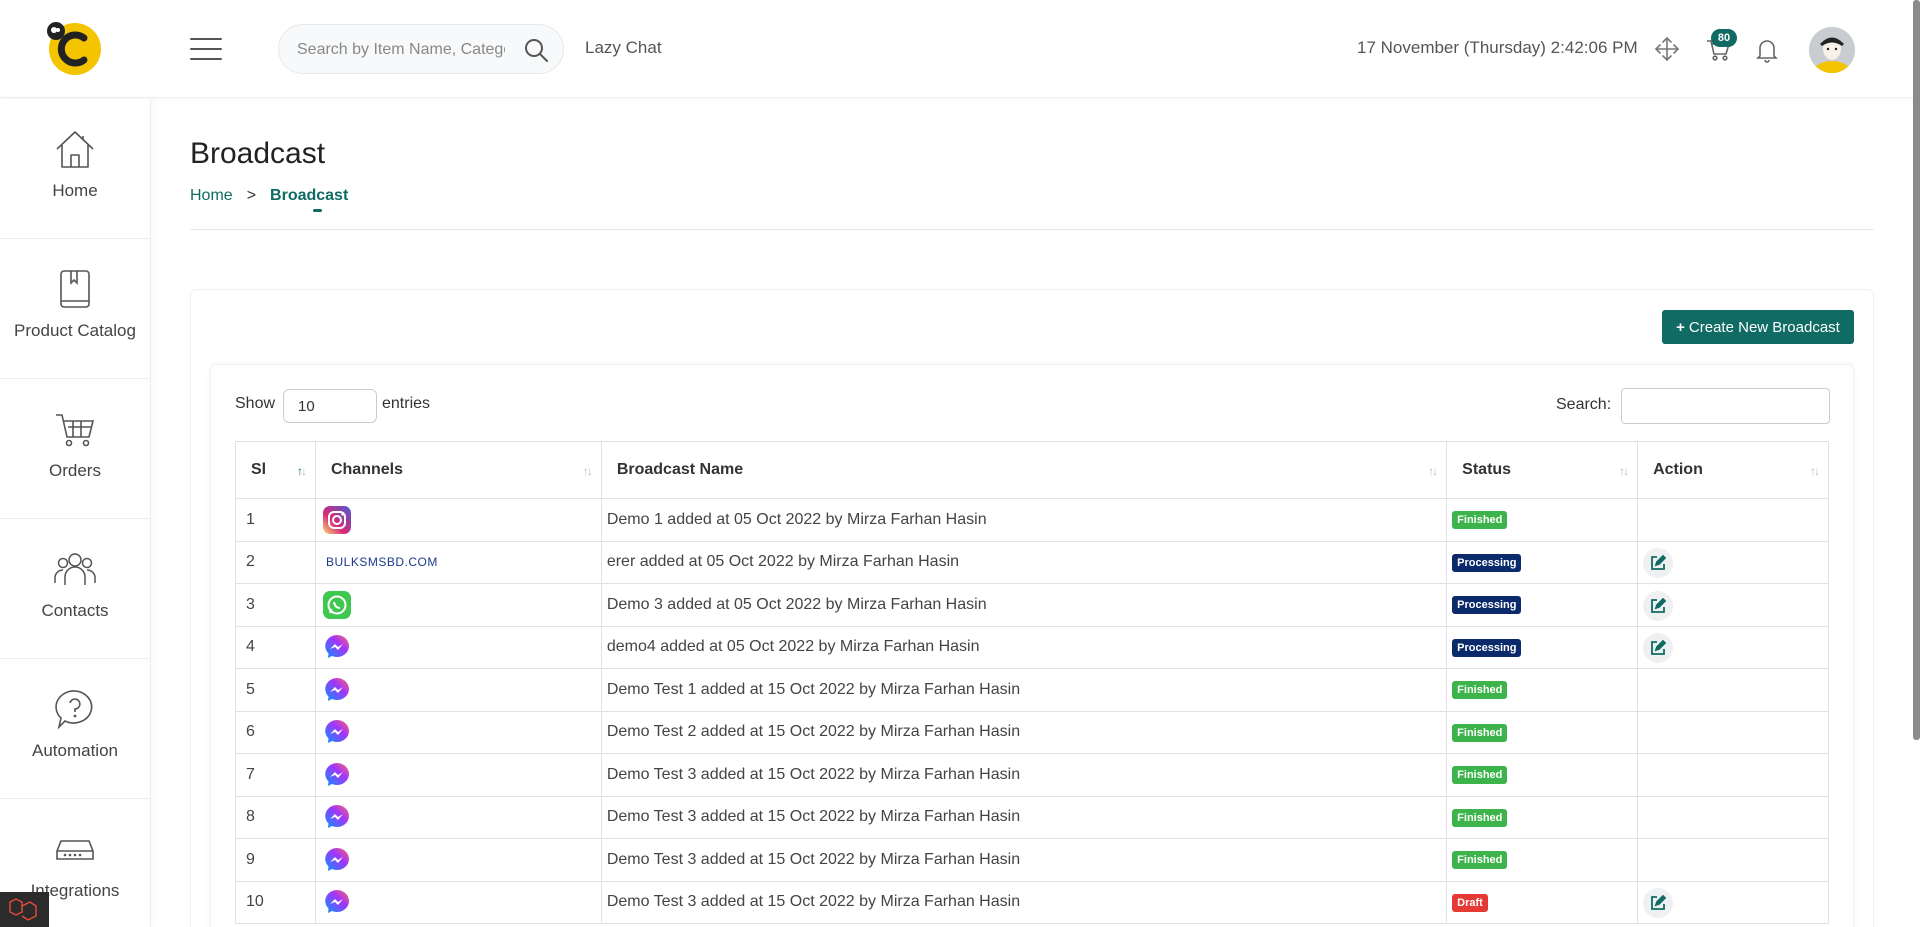 This screenshot has height=927, width=1920. Describe the element at coordinates (75, 149) in the screenshot. I see `home-icon` at that location.